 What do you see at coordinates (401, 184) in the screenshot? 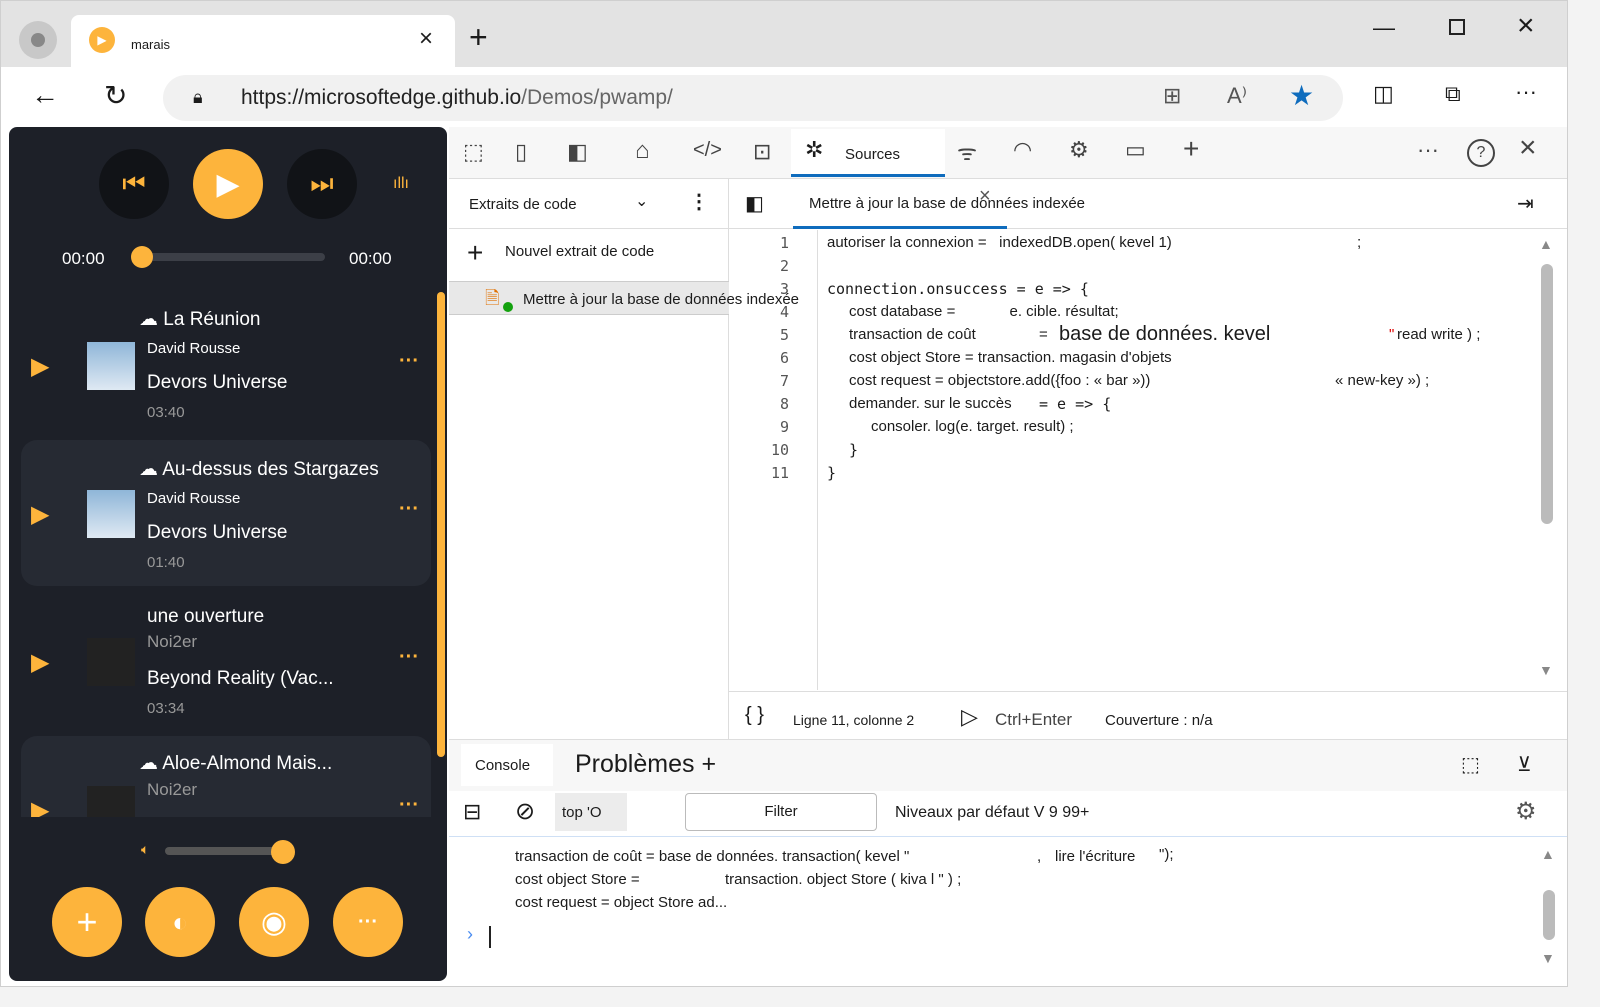
I see `visualizer-icon: ıllı` at bounding box center [401, 184].